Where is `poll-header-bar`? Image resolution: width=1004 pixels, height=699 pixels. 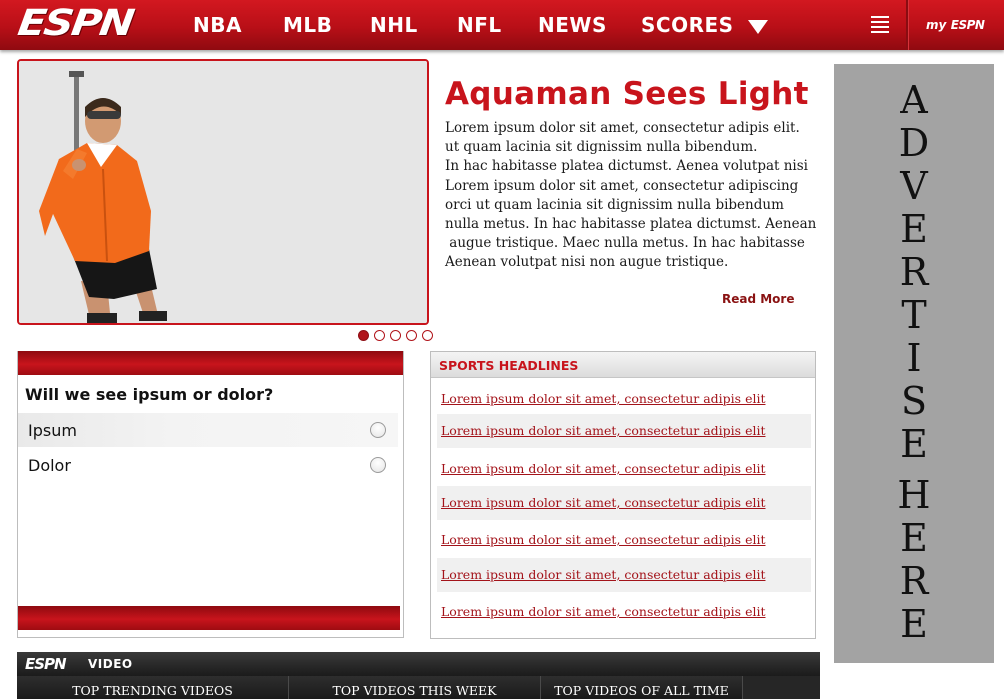 poll-header-bar is located at coordinates (210, 363).